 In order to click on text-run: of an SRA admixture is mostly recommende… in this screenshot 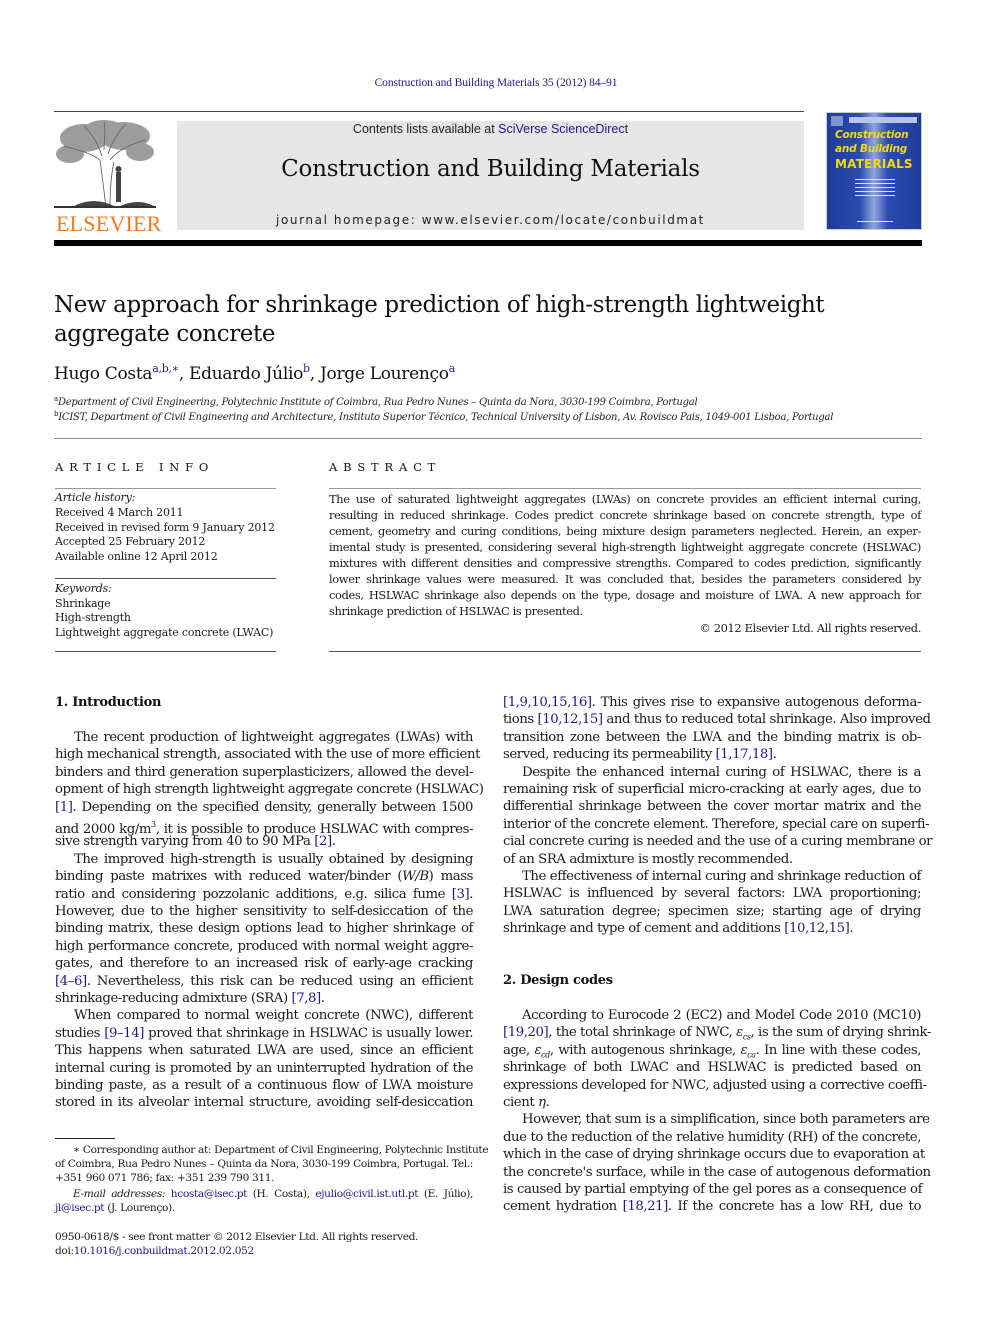, I will do `click(648, 859)`.